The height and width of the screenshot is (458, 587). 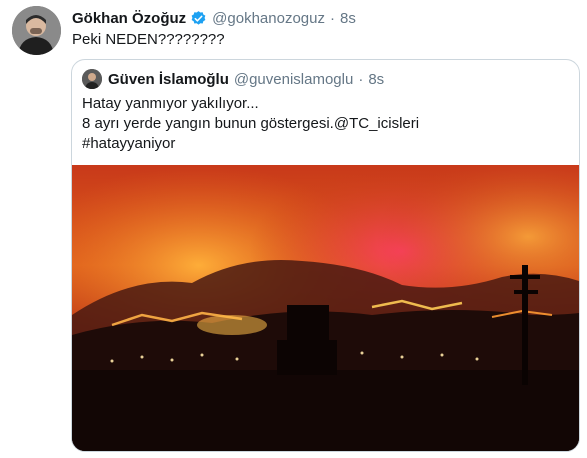 I want to click on quoted-author-name: Güven İslamoğlu, so click(x=168, y=79).